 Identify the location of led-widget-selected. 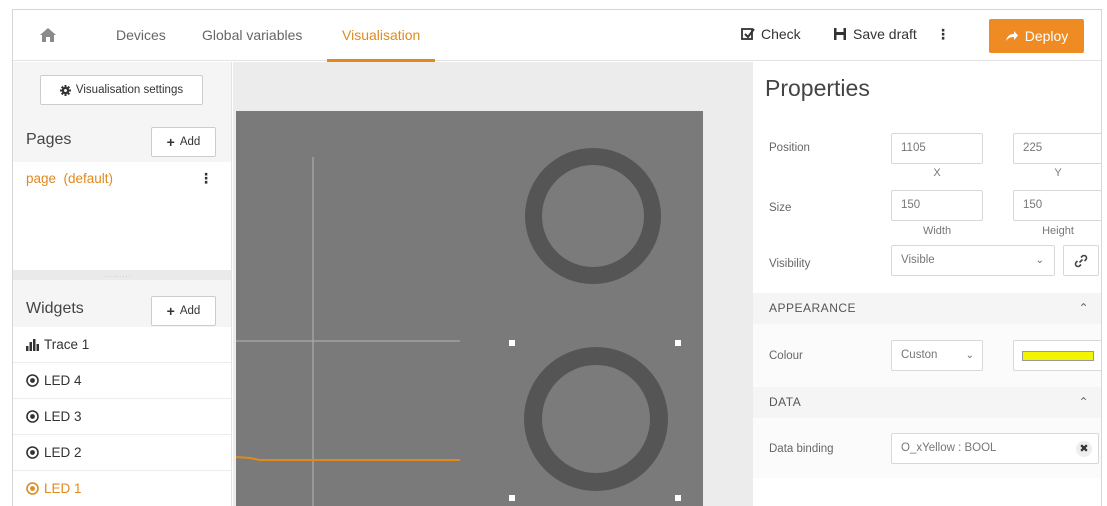
(595, 420).